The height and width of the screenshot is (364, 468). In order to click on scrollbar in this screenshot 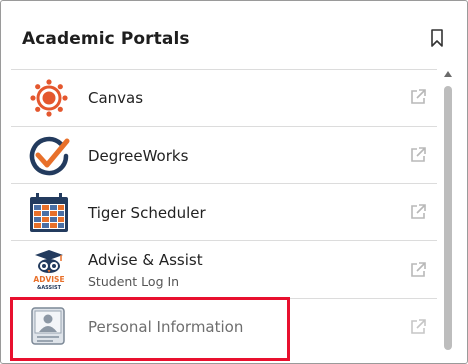, I will do `click(448, 217)`.